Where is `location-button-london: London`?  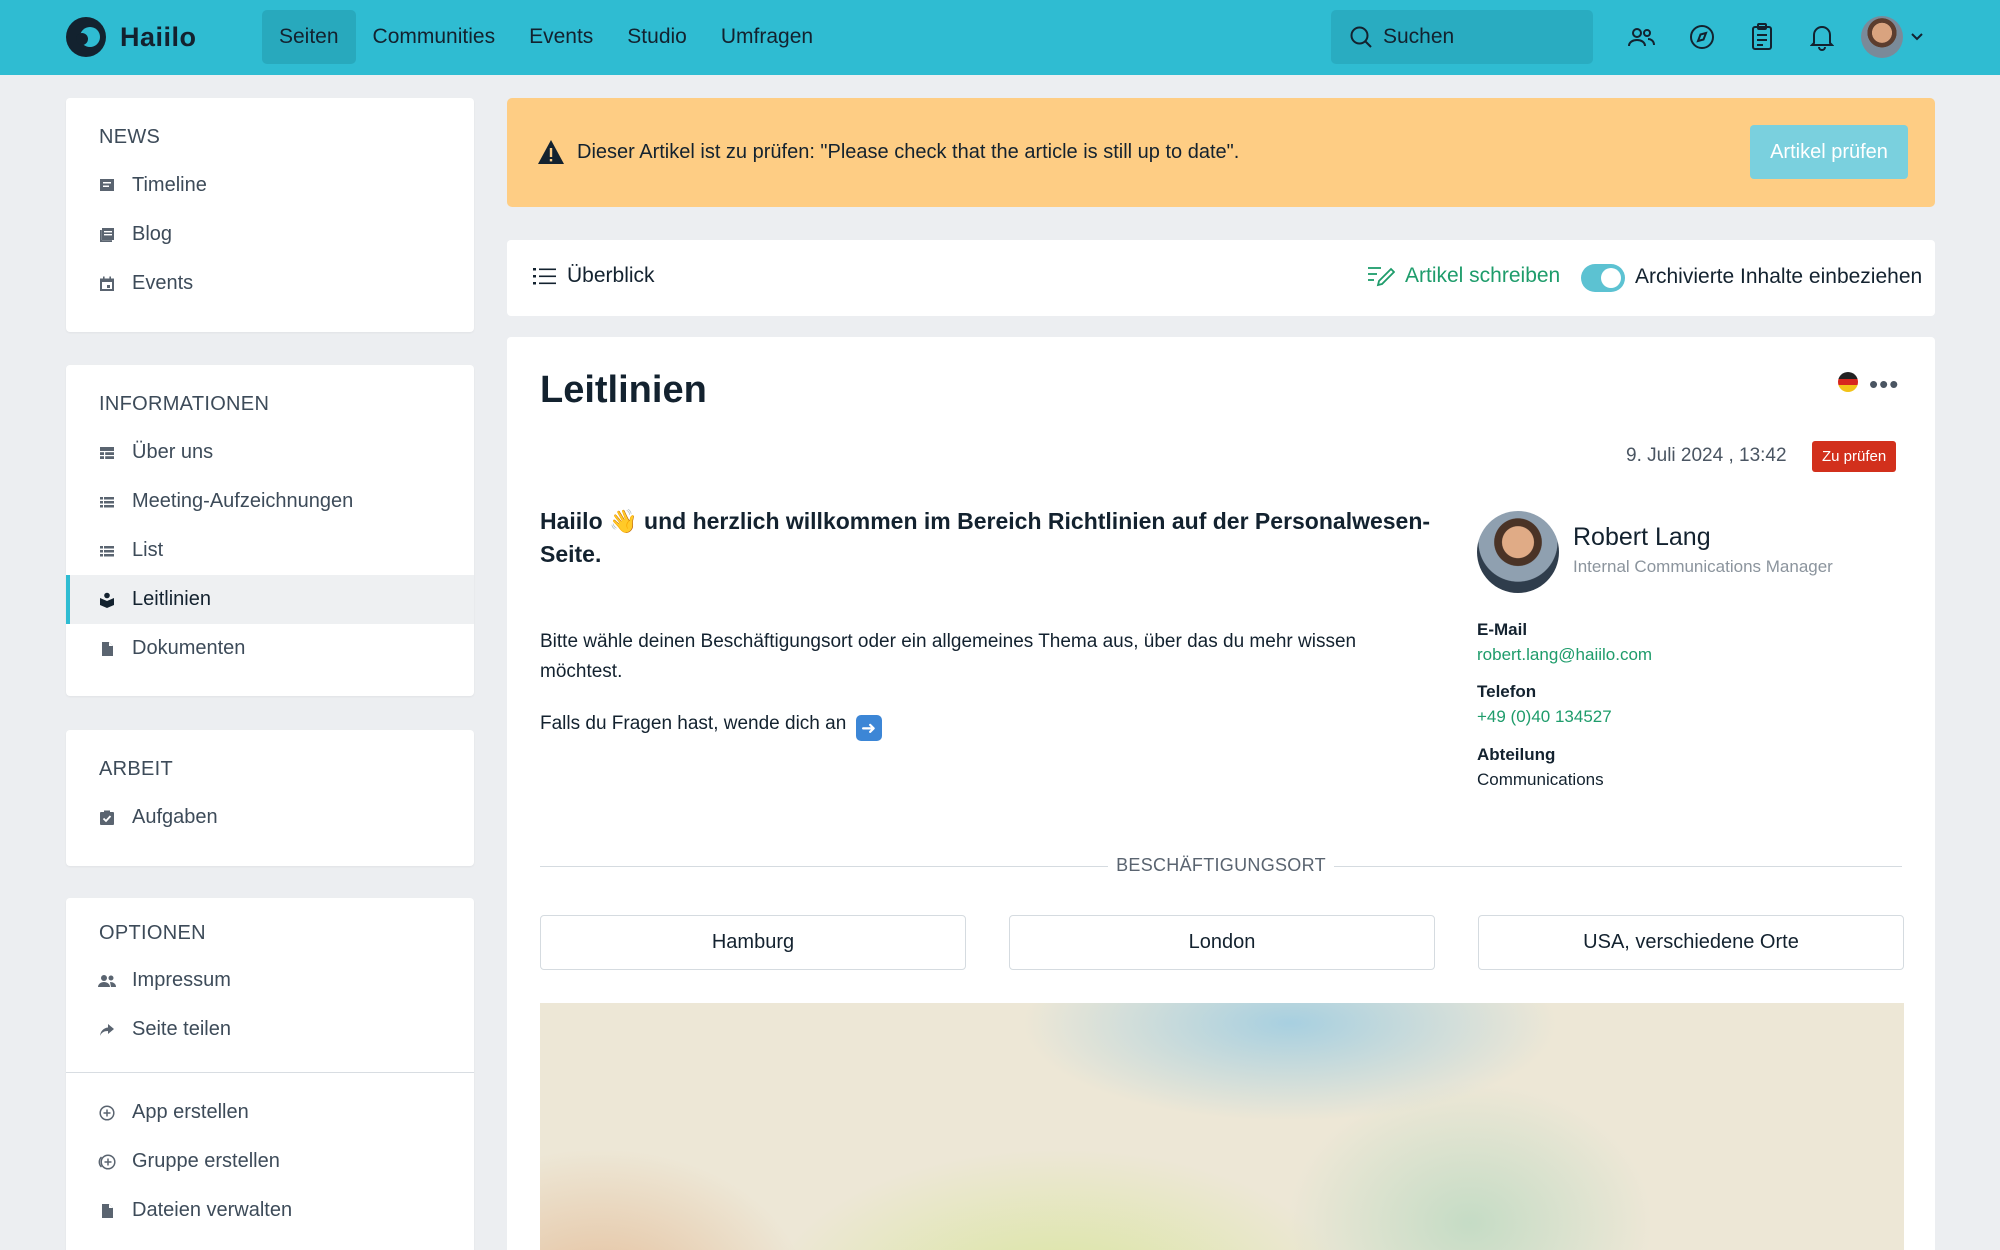 location-button-london: London is located at coordinates (1222, 942).